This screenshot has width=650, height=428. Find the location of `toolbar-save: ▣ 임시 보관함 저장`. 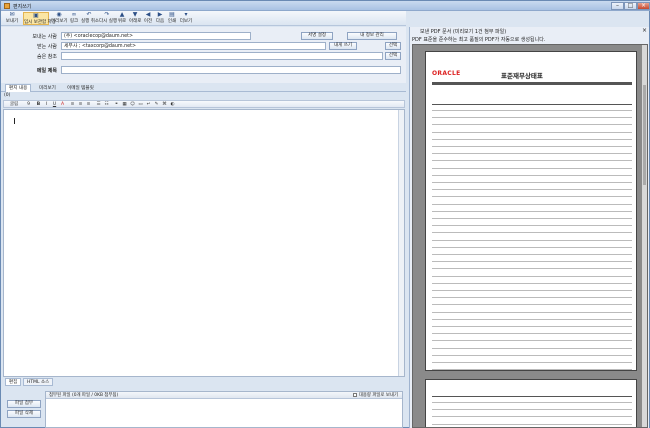

toolbar-save: ▣ 임시 보관함 저장 is located at coordinates (39, 18).